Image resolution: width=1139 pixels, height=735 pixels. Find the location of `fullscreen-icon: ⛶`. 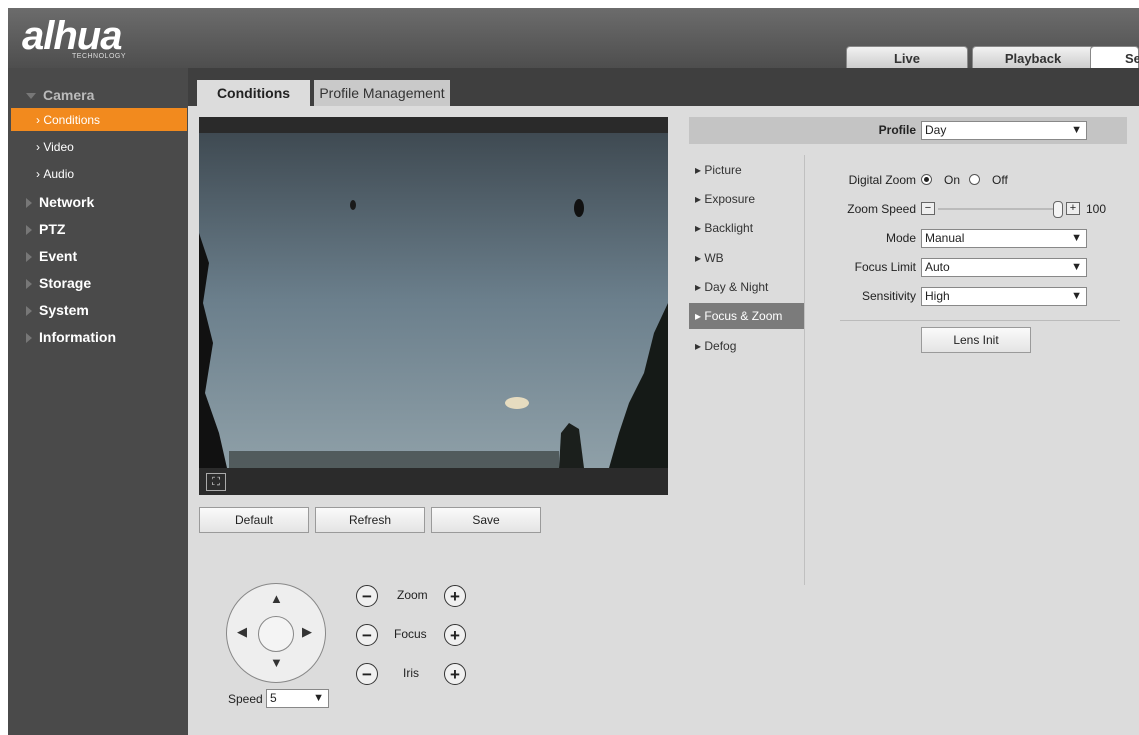

fullscreen-icon: ⛶ is located at coordinates (216, 482).